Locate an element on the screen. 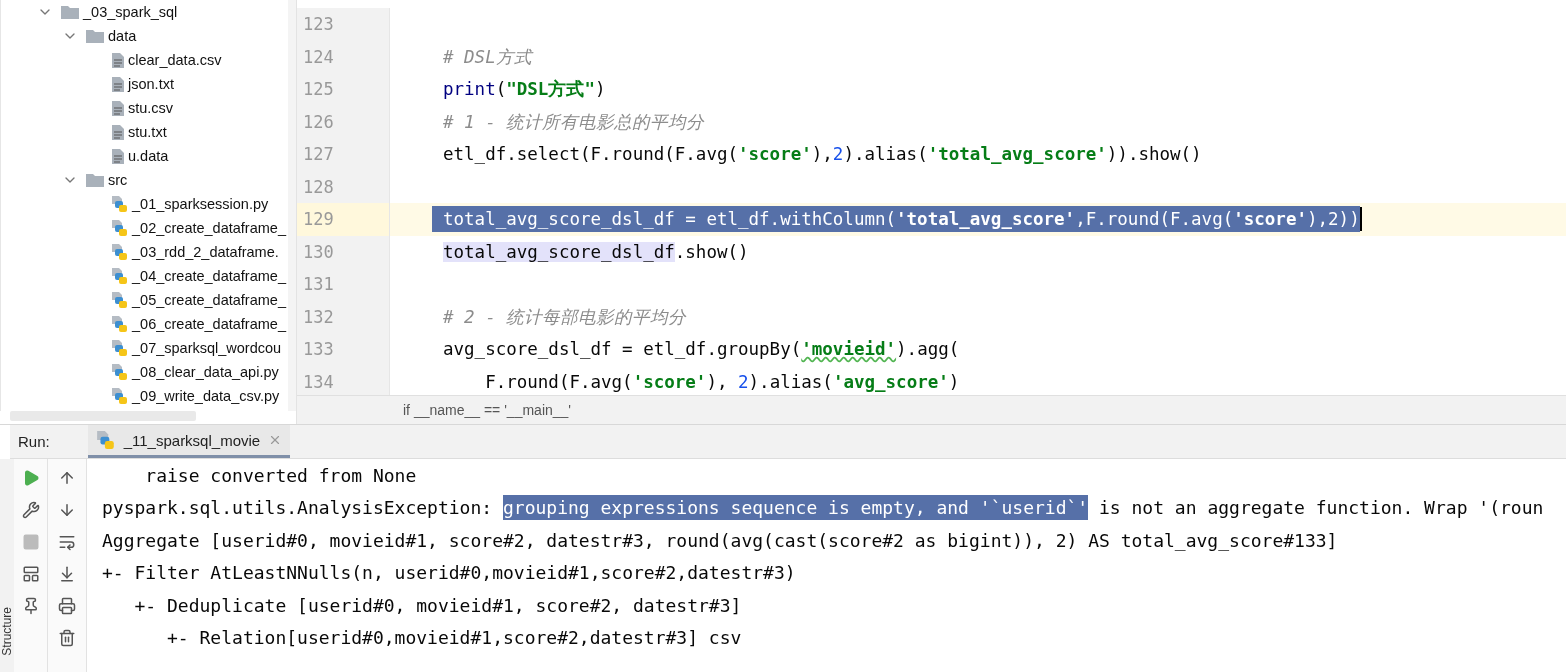  selected-code: total_avg_score_dsl_df = etl_df.withColumn('total_avg_score',F.round(F.avg('score'),2)) is located at coordinates (896, 219).